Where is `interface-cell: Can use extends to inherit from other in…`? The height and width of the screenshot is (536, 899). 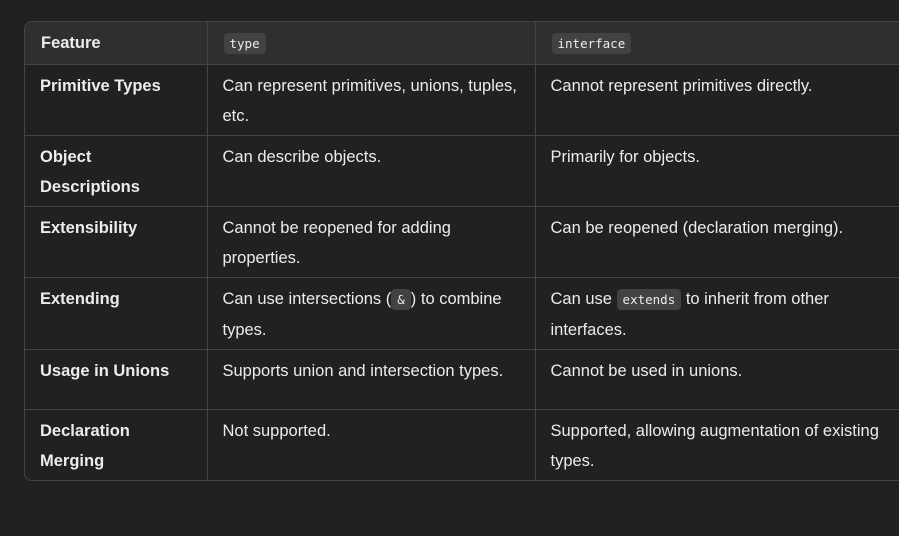
interface-cell: Can use extends to inherit from other in… is located at coordinates (717, 313).